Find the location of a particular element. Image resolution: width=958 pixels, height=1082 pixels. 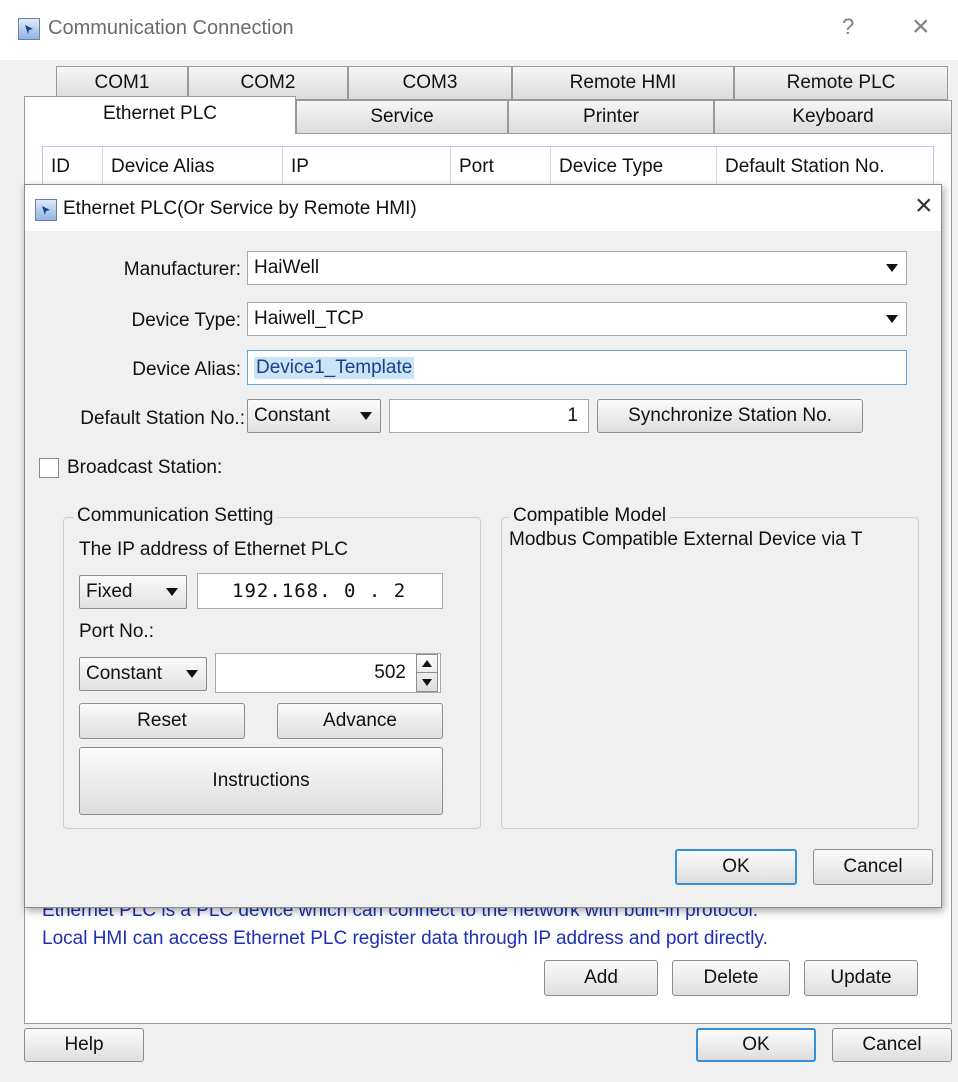

tab-service: Service is located at coordinates (402, 117).